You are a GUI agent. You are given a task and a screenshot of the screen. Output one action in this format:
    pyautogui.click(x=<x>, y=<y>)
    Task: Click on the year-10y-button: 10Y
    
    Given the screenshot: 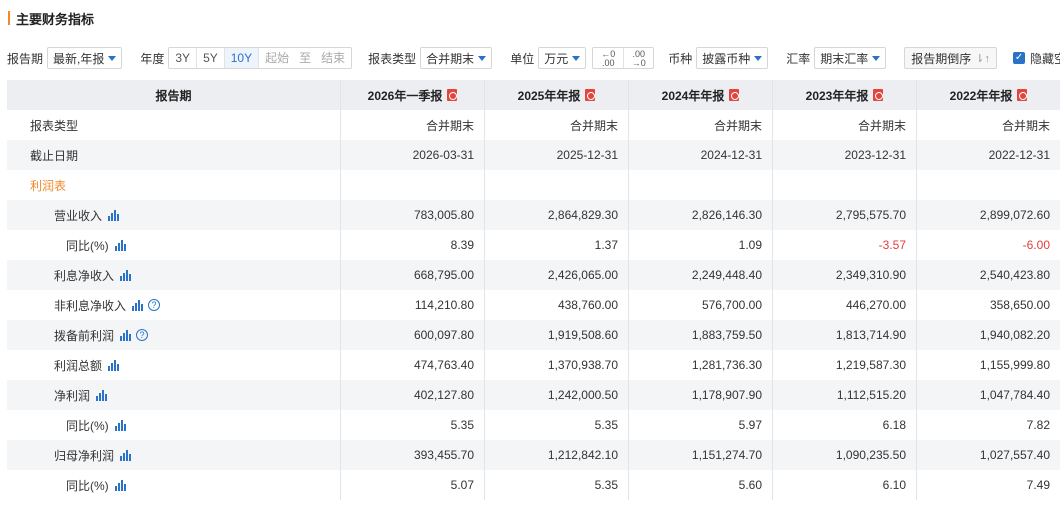 What is the action you would take?
    pyautogui.click(x=242, y=58)
    